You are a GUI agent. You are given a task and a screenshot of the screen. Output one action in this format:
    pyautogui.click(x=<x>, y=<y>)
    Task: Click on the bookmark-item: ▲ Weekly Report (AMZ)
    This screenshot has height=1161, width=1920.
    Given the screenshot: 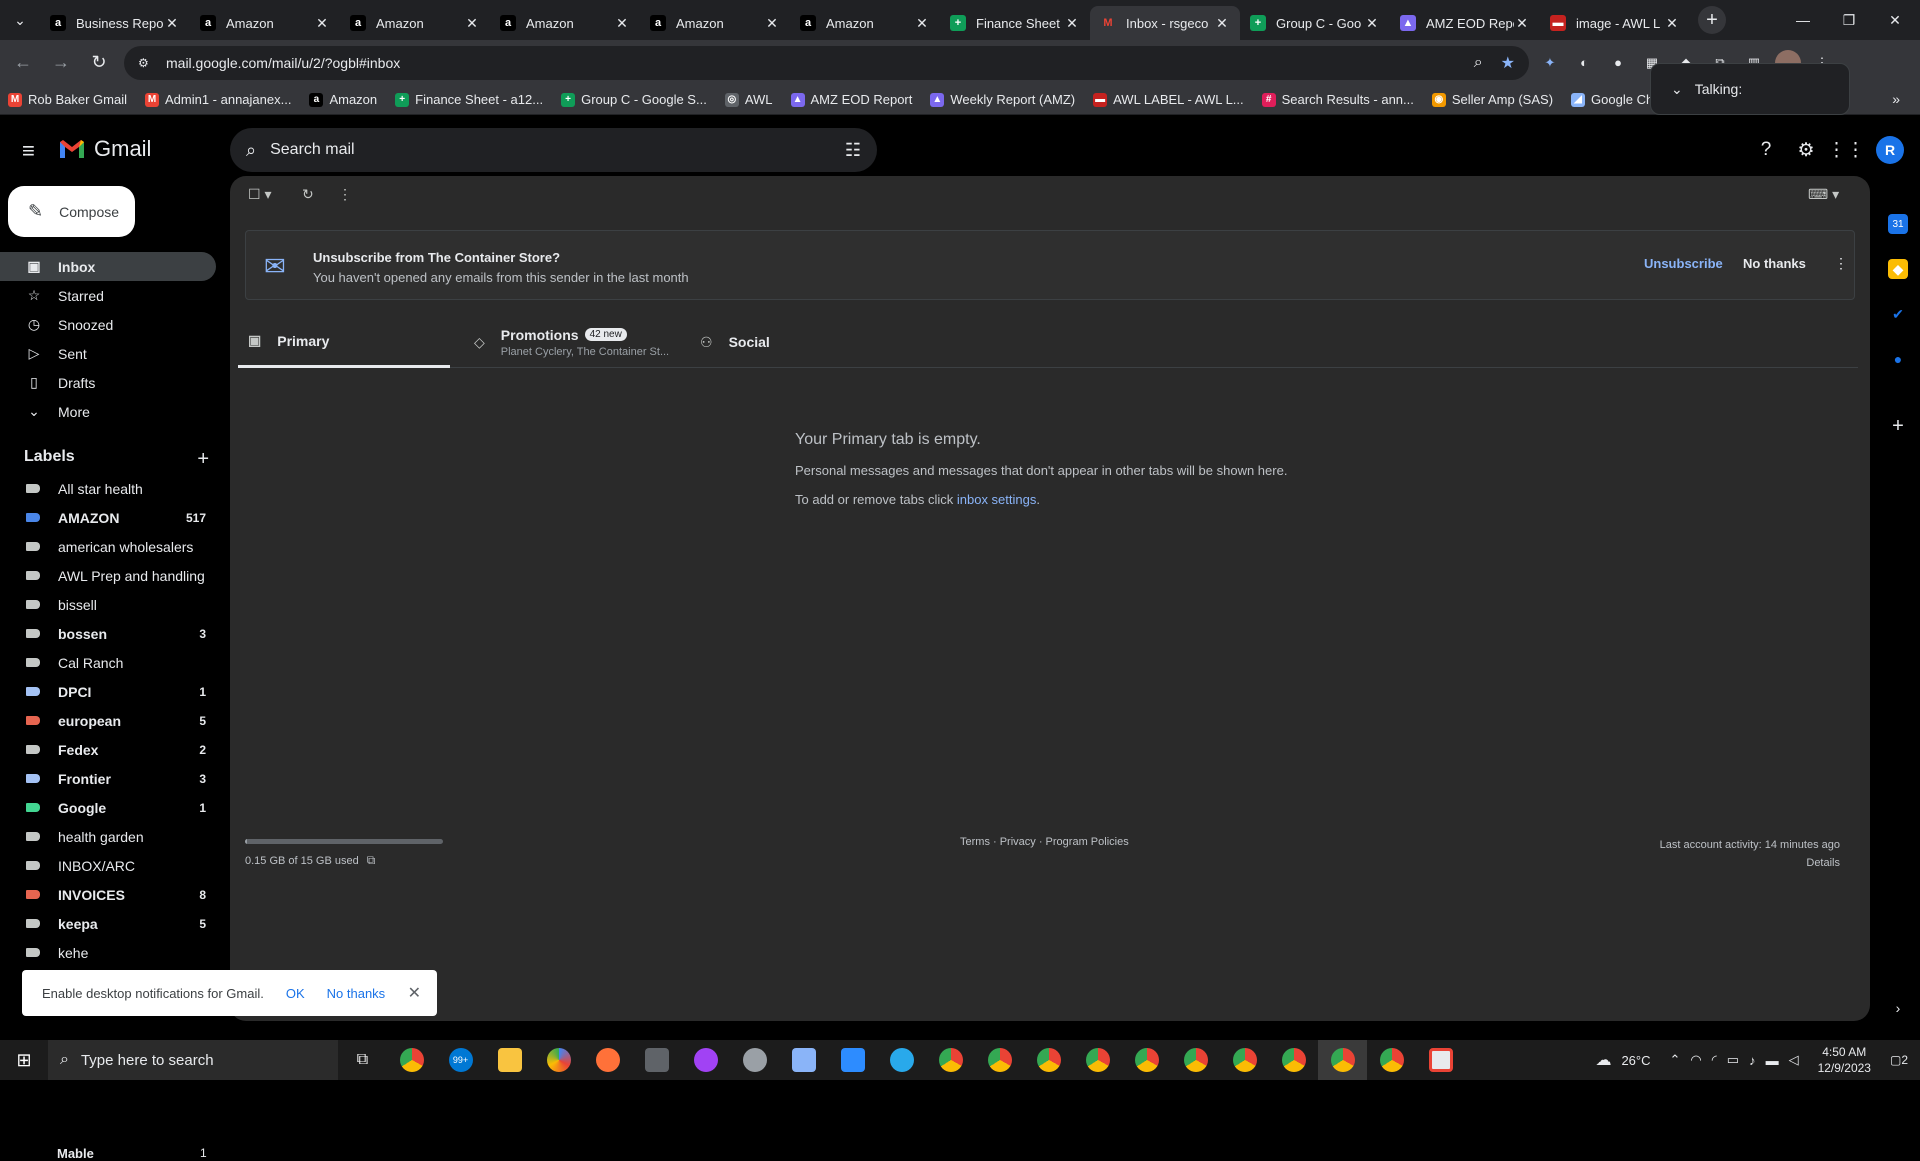 What is the action you would take?
    pyautogui.click(x=1002, y=99)
    